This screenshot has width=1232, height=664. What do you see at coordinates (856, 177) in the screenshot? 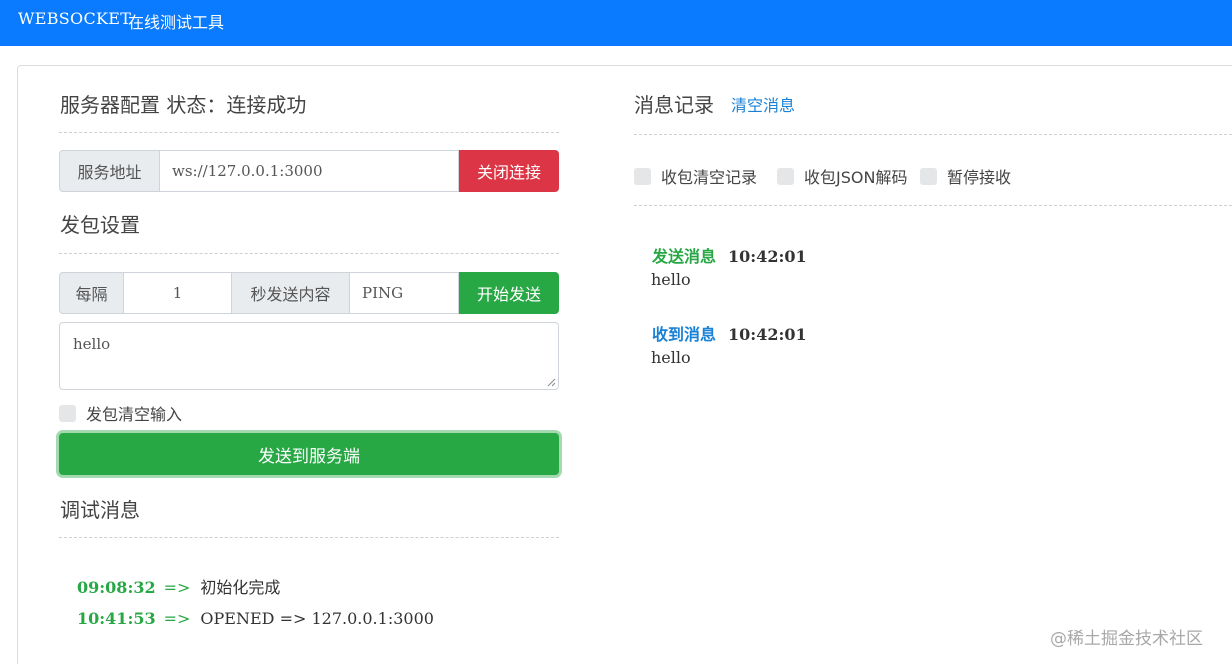
I see `json-decode-label: 收包JSON解码` at bounding box center [856, 177].